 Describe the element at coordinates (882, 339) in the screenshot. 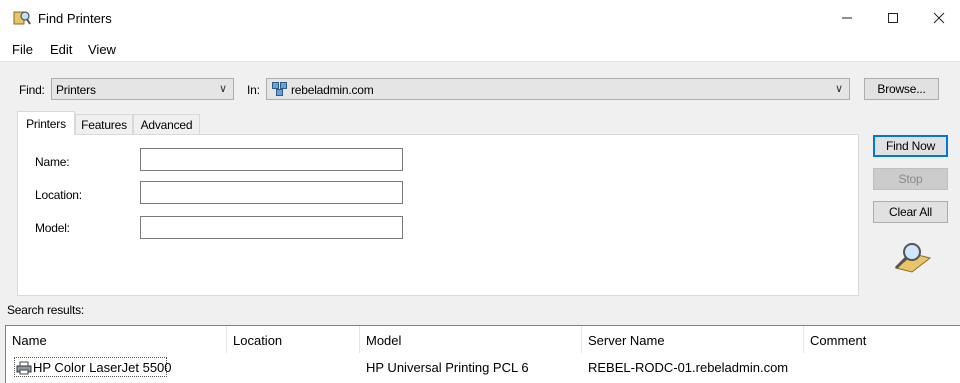

I see `column-header-comment: Comment` at that location.